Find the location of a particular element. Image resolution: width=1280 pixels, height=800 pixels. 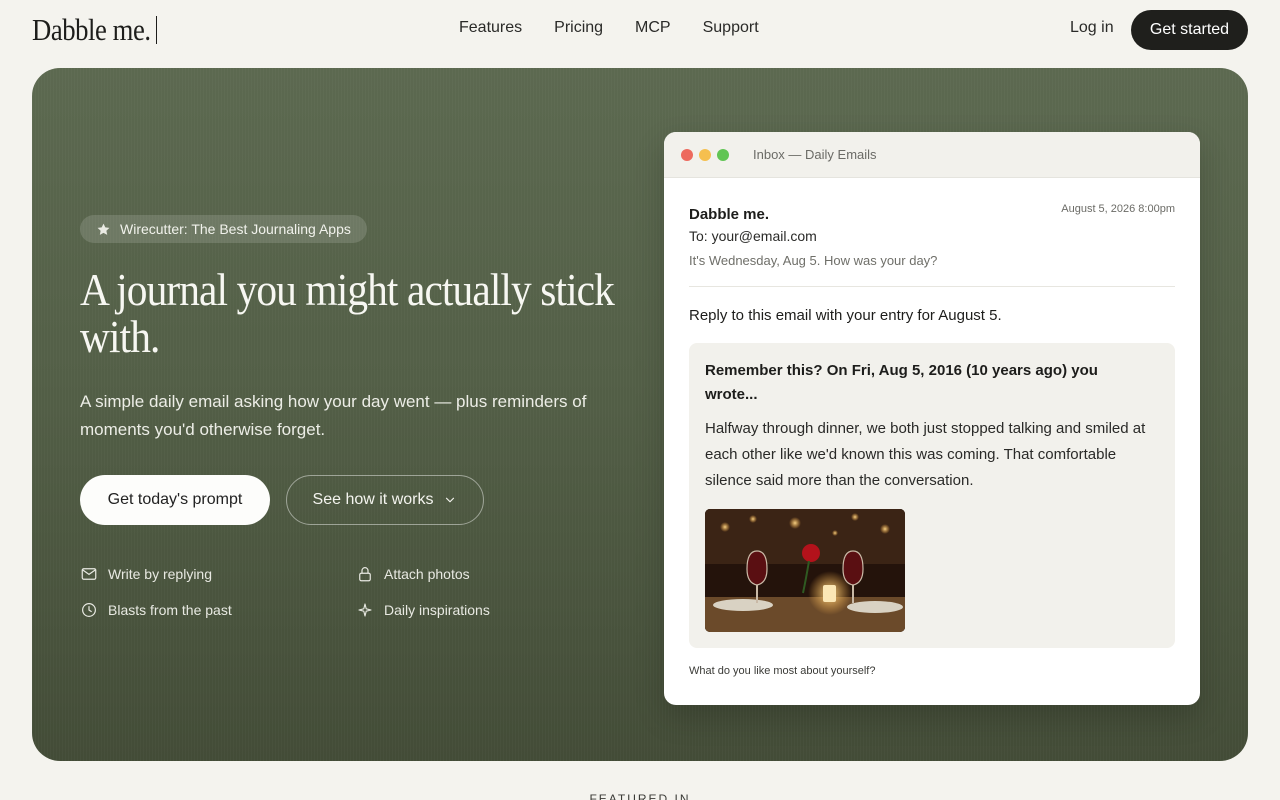

chevron-down-icon is located at coordinates (450, 500).